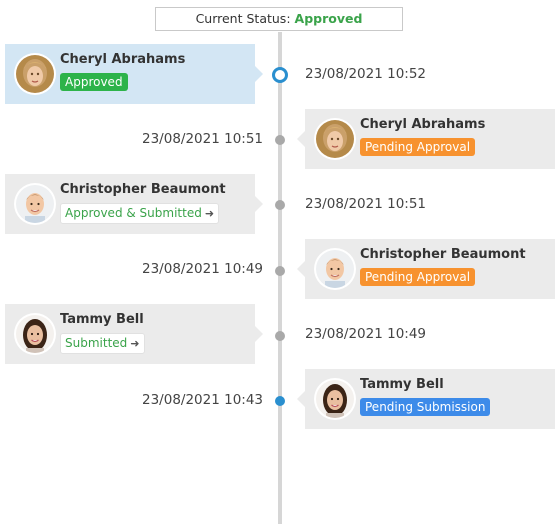  I want to click on current-status-box: Current Status: Approved, so click(279, 19).